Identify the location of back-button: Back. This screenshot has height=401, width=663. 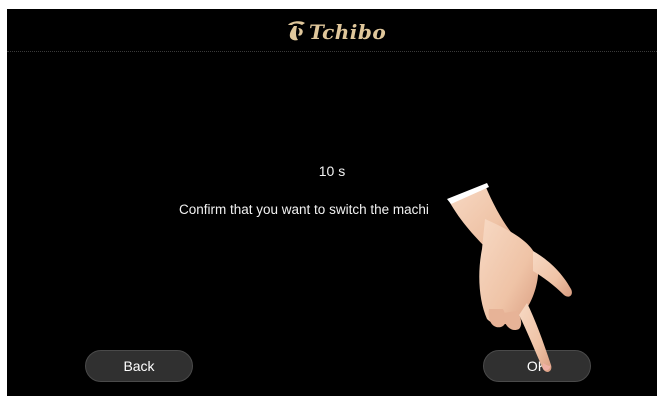
(139, 366).